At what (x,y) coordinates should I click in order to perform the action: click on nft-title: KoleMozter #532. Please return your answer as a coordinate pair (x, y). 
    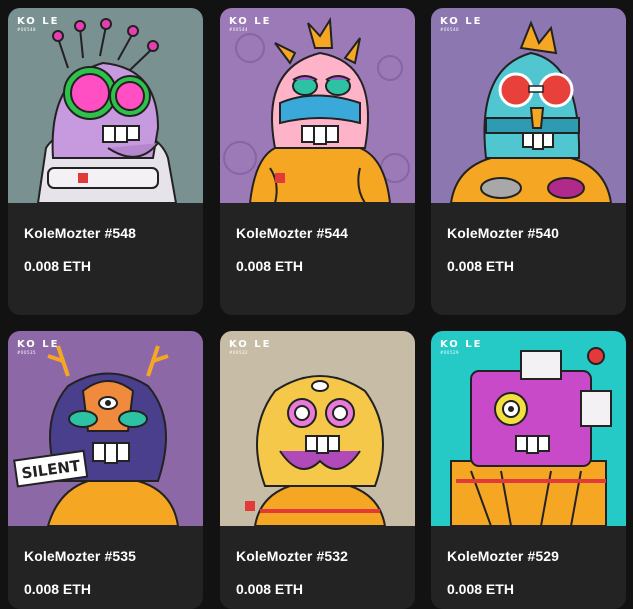
    Looking at the image, I should click on (292, 556).